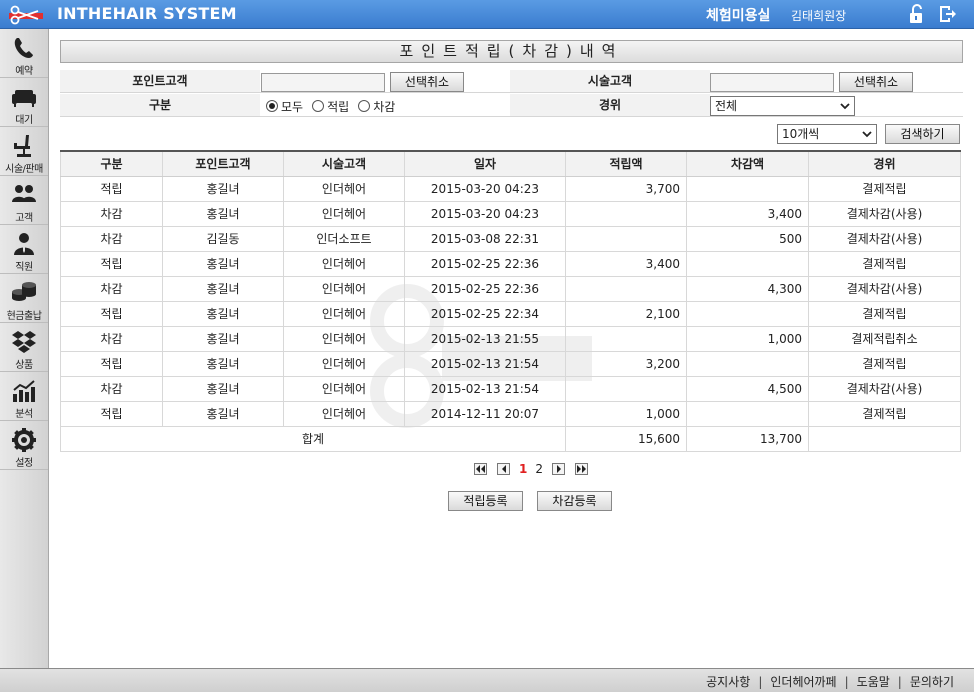 The width and height of the screenshot is (974, 692). Describe the element at coordinates (485, 163) in the screenshot. I see `column-header: 일자` at that location.